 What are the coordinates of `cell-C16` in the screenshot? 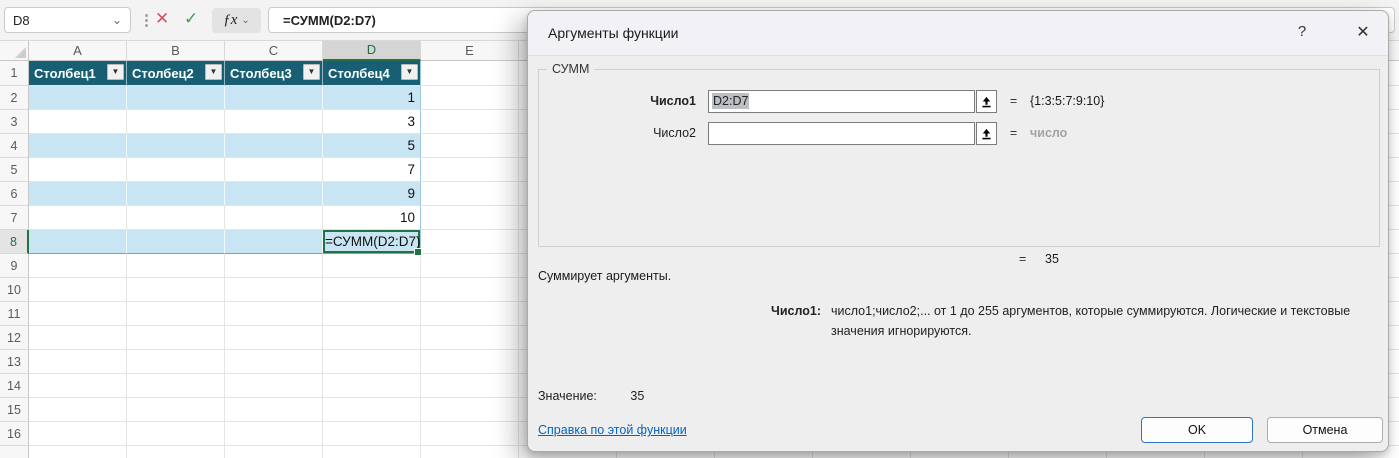 It's located at (274, 434).